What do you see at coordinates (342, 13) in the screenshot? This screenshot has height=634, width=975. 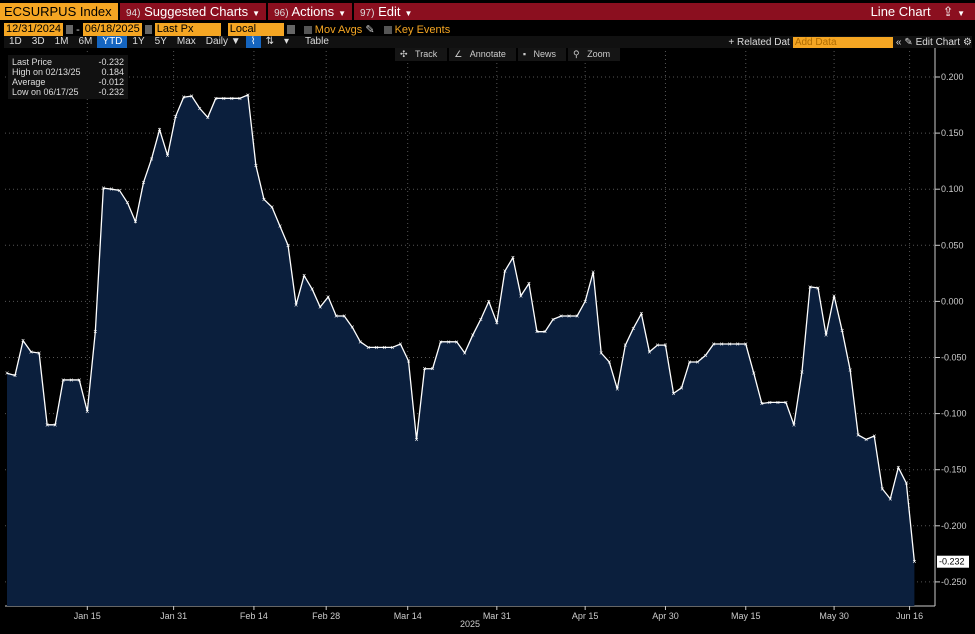 I see `caret-down-icon: ▼` at bounding box center [342, 13].